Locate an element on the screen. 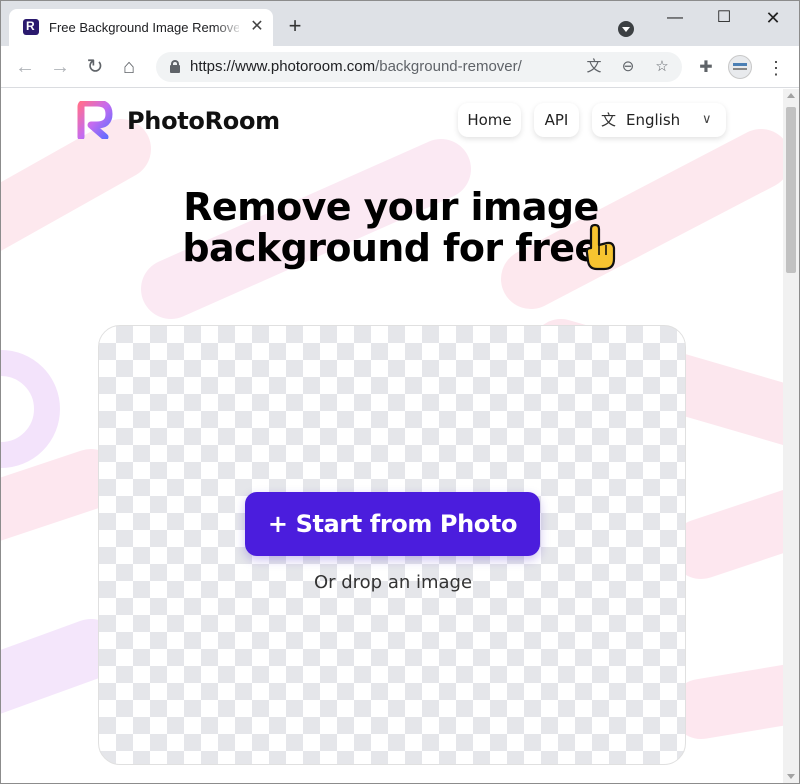 This screenshot has width=800, height=784. translate-icon: 文 is located at coordinates (594, 67).